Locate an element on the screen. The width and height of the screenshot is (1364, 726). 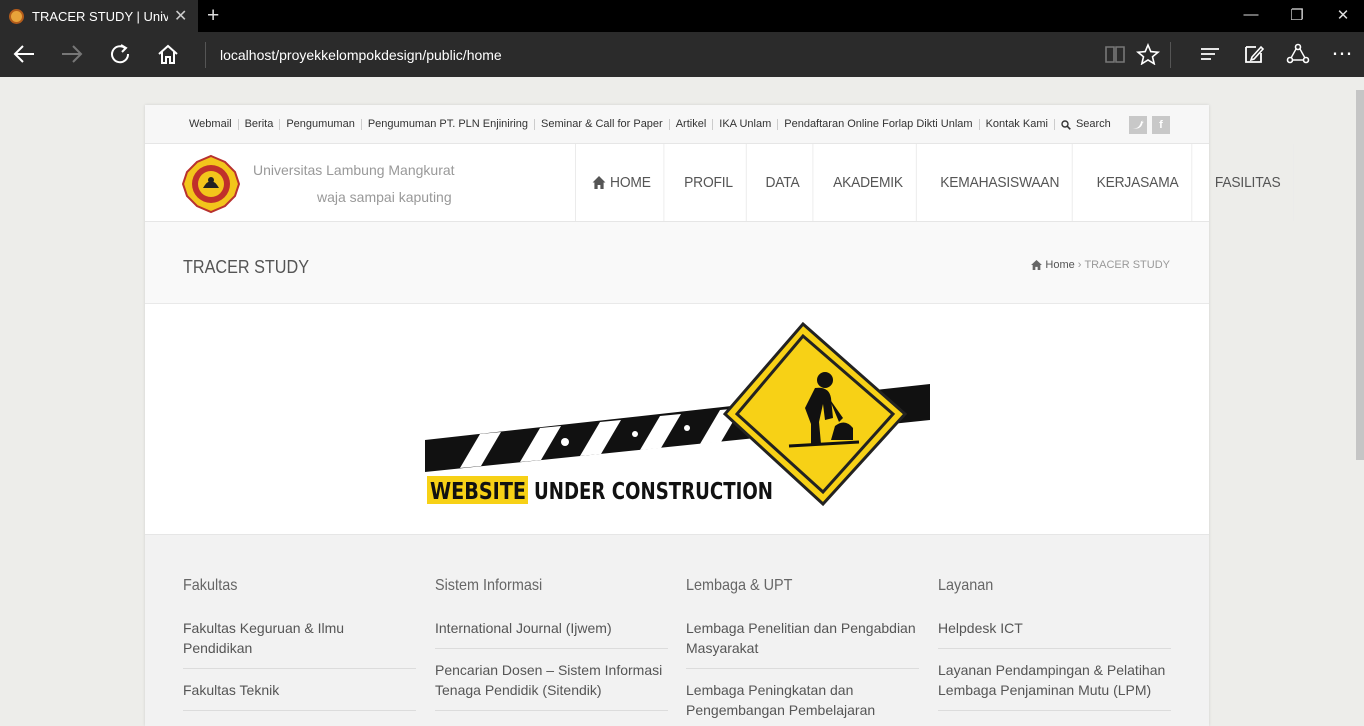
footer-heading: Sistem Informasi is located at coordinates (489, 585).